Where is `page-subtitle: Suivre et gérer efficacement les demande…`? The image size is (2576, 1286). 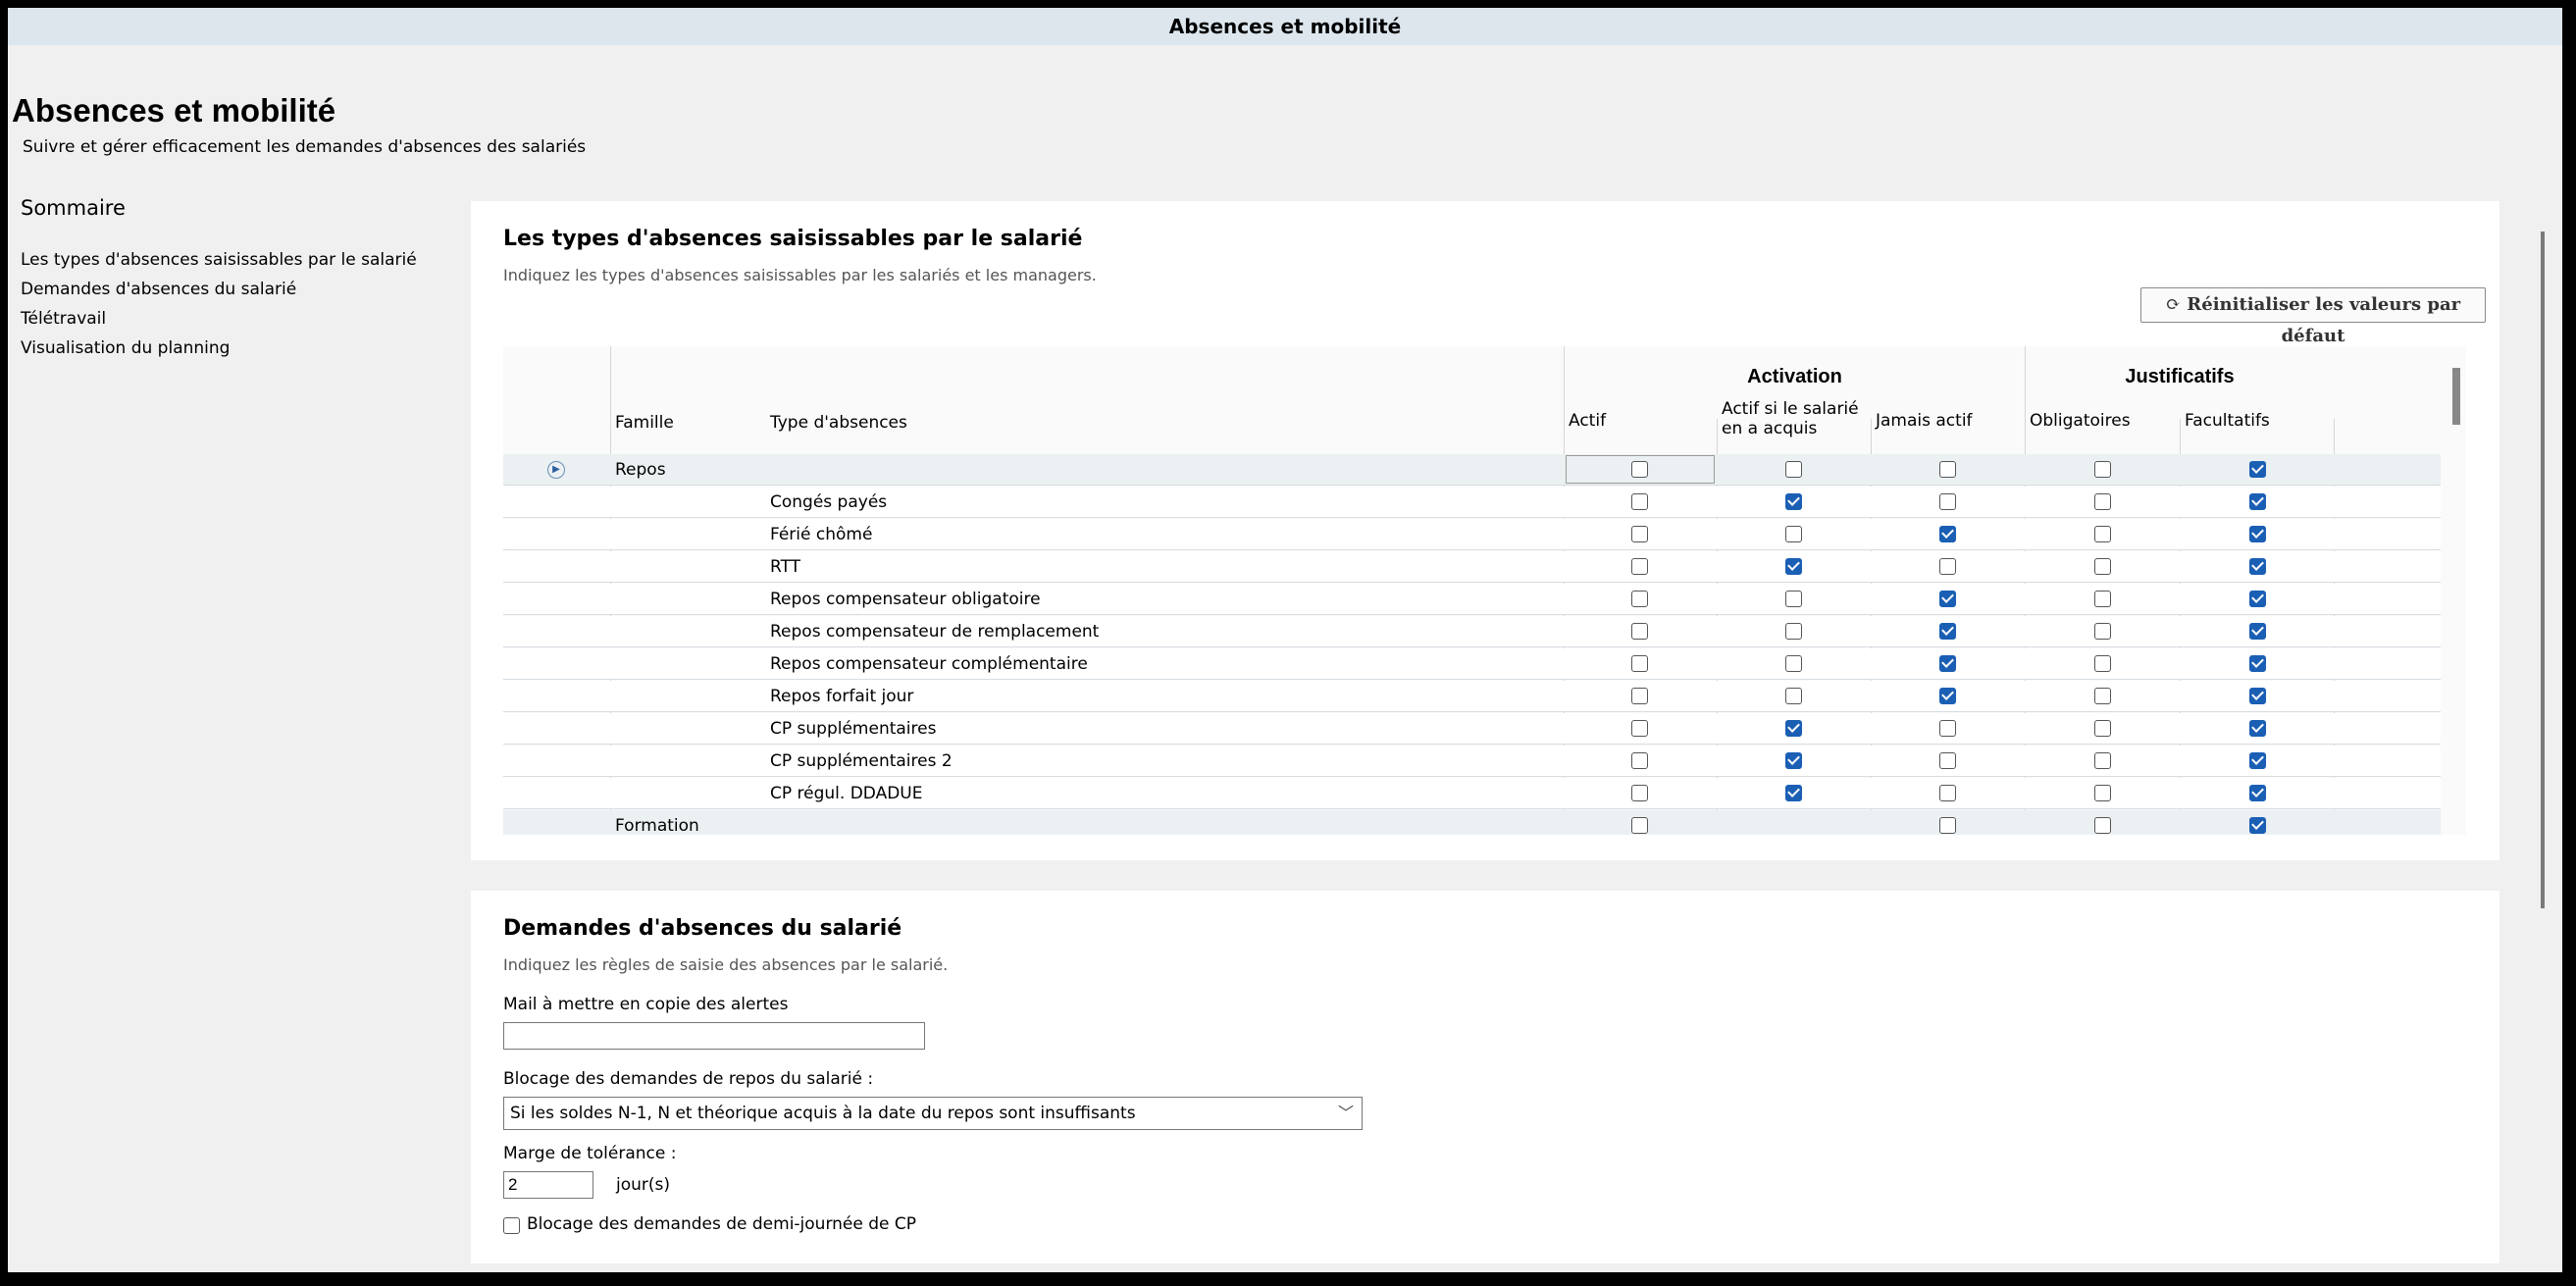 page-subtitle: Suivre et gérer efficacement les demande… is located at coordinates (305, 147).